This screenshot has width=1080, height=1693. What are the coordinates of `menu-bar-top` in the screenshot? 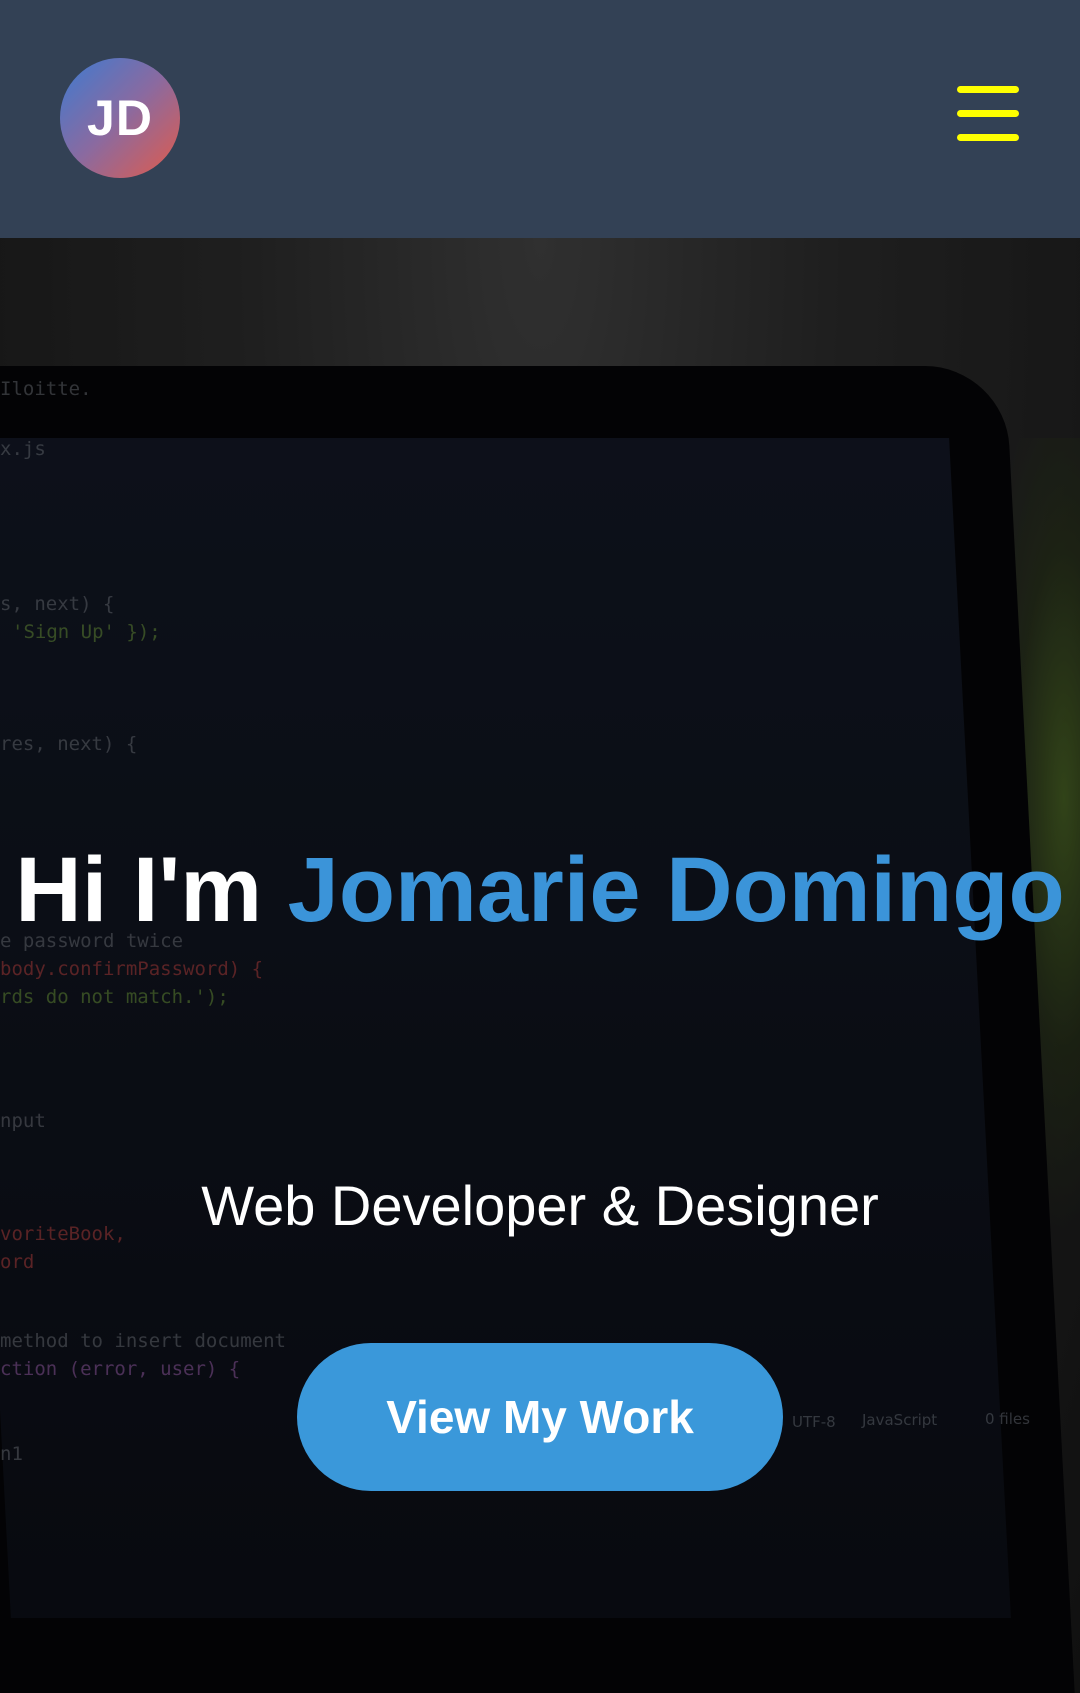 It's located at (988, 89).